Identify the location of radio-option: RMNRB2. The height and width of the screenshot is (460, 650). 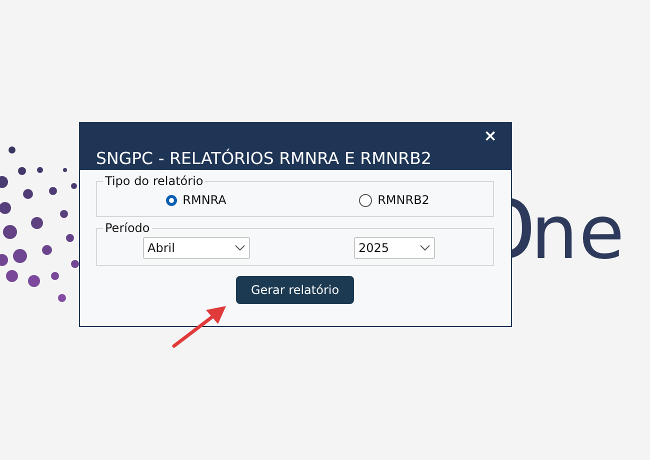
(394, 200).